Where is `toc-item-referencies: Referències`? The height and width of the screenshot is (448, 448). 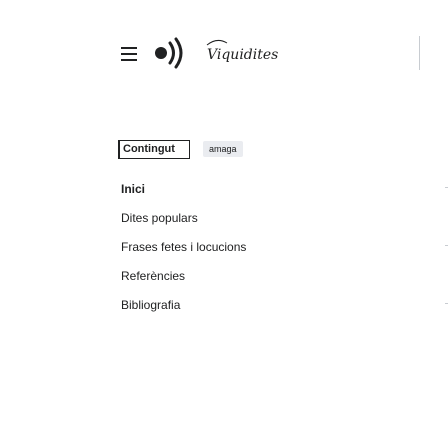 toc-item-referencies: Referències is located at coordinates (153, 276).